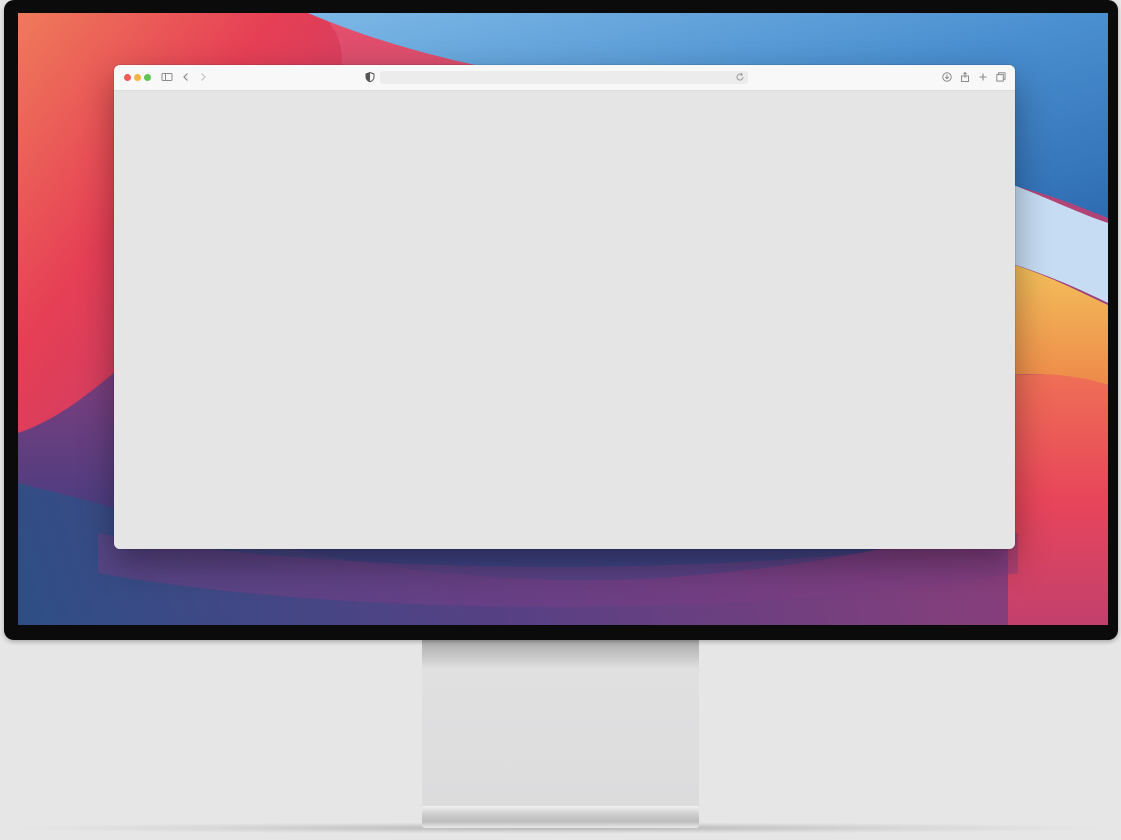  Describe the element at coordinates (147, 77) in the screenshot. I see `zoom-window-button` at that location.